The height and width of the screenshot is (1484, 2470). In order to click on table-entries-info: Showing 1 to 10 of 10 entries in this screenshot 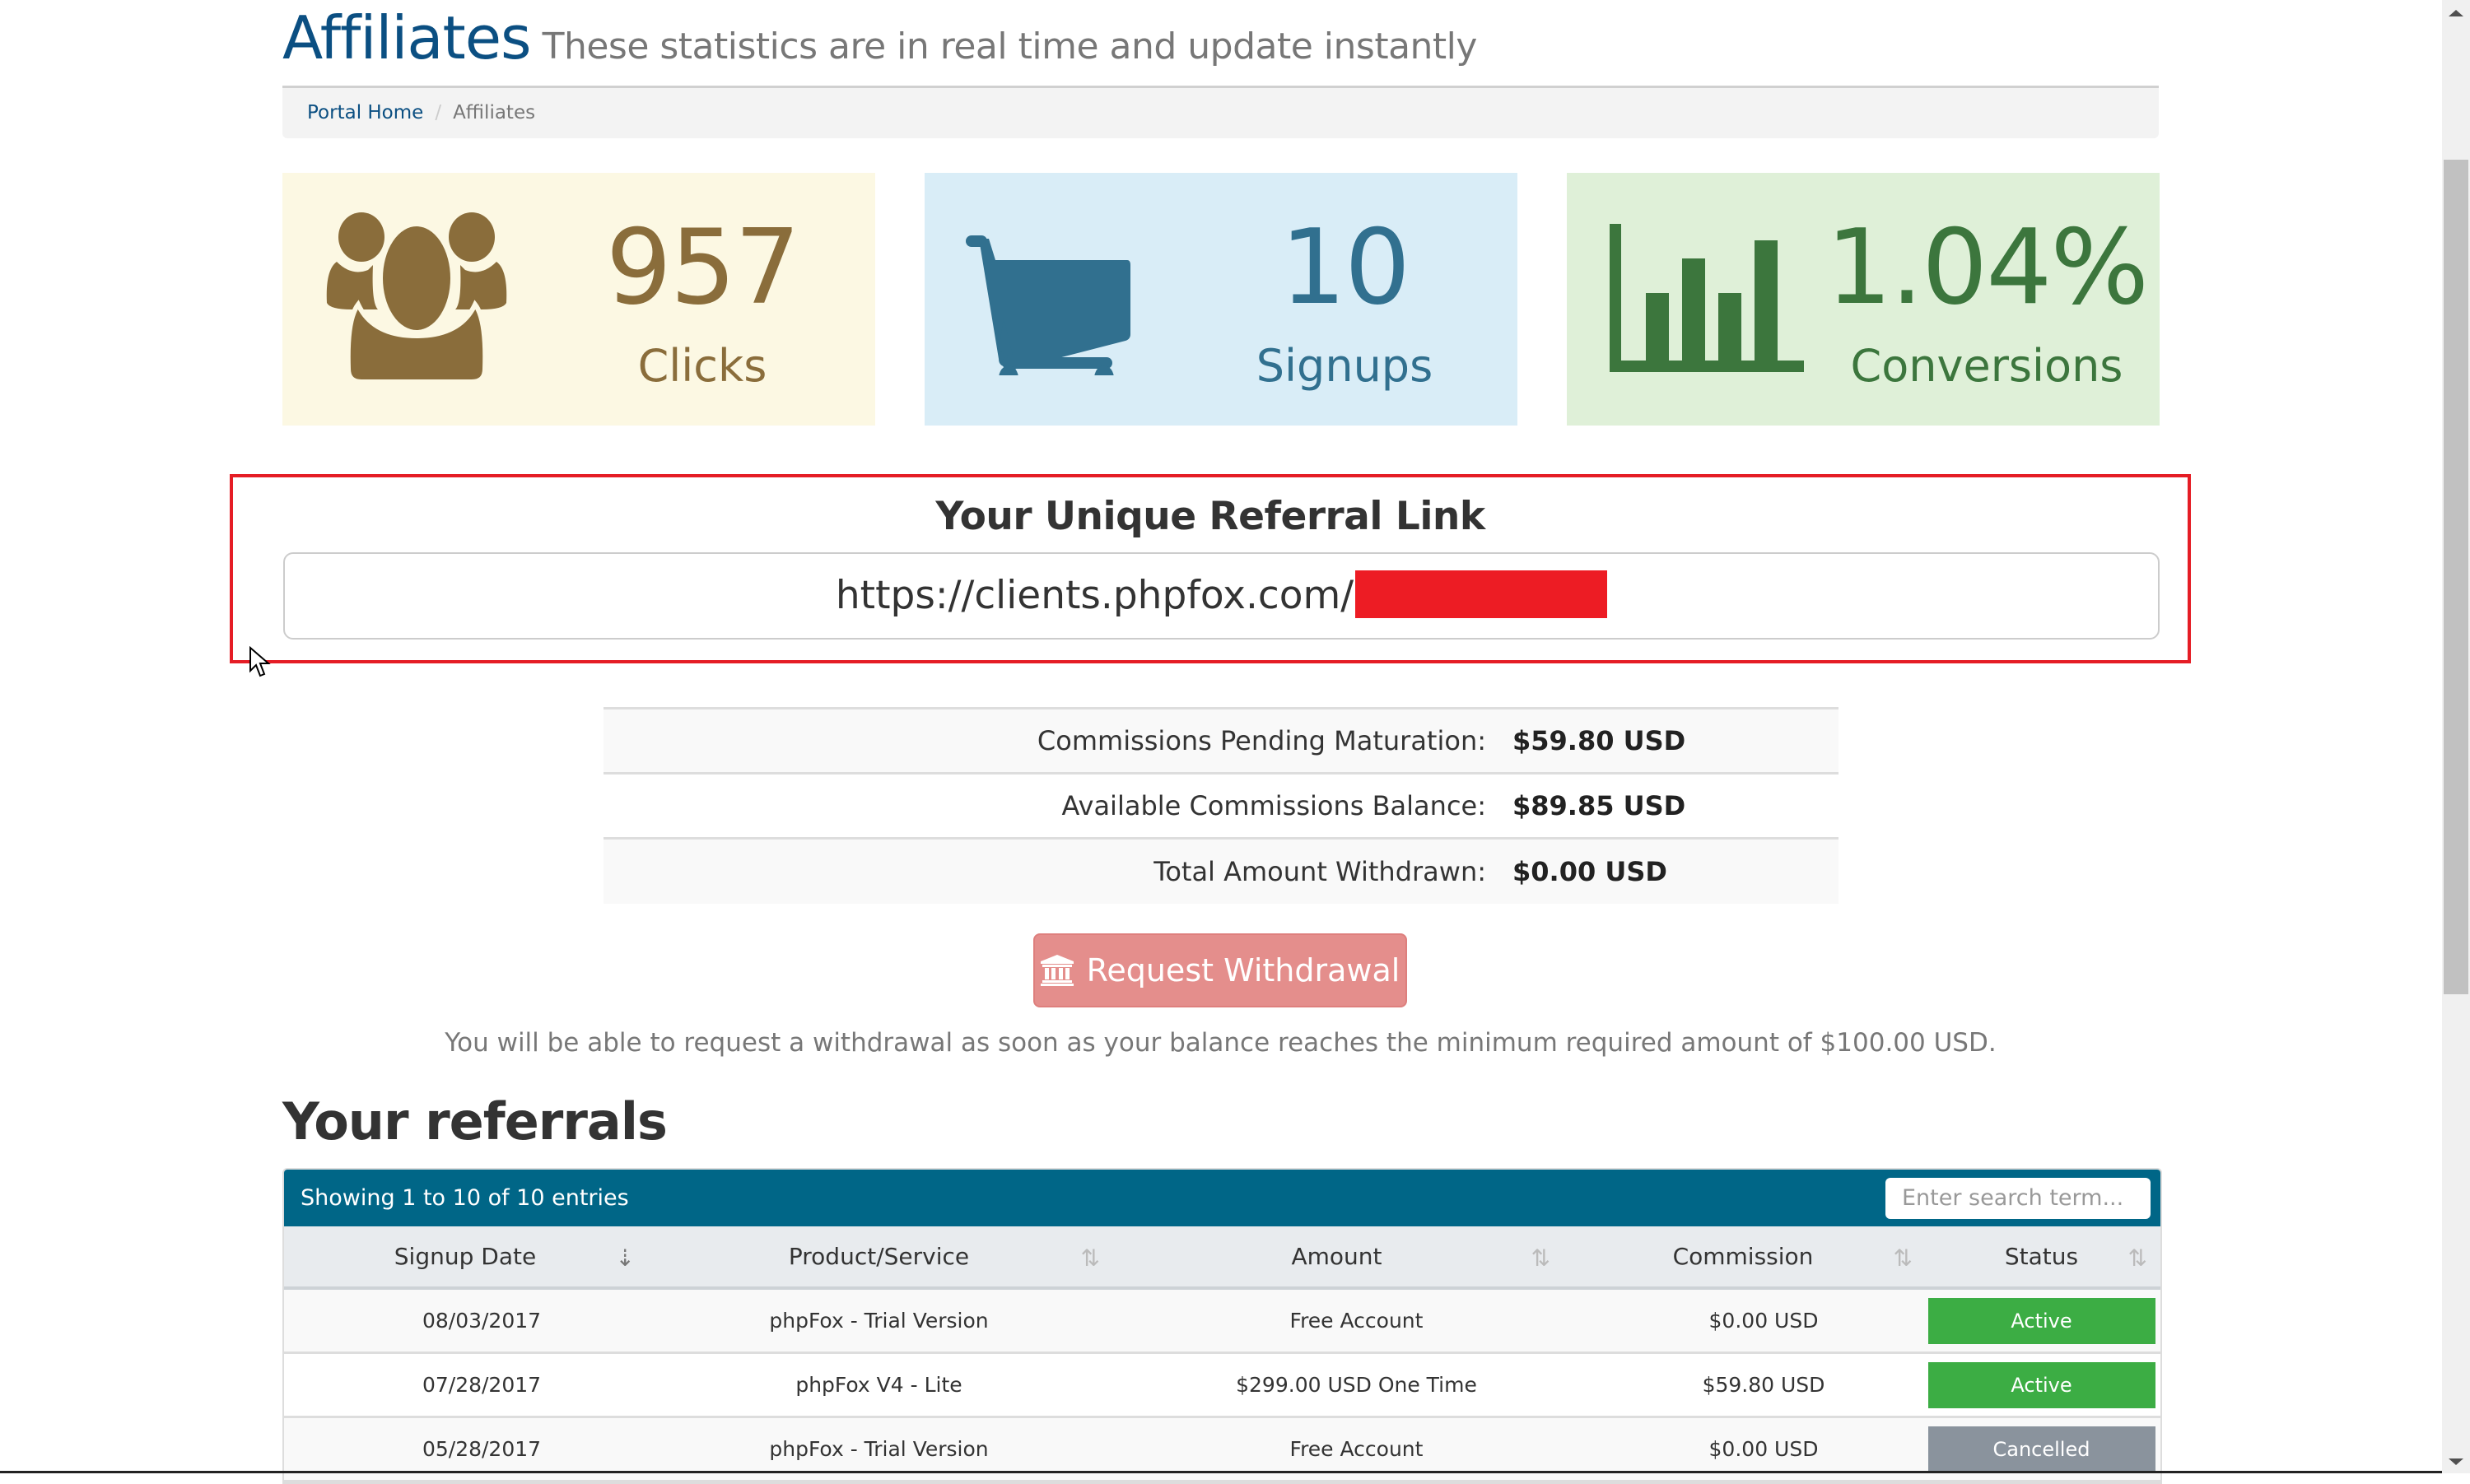, I will do `click(465, 1198)`.